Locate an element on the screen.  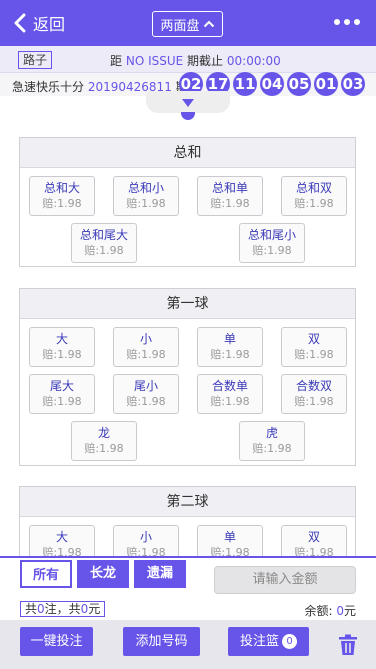
chevron-down-icon is located at coordinates (188, 103).